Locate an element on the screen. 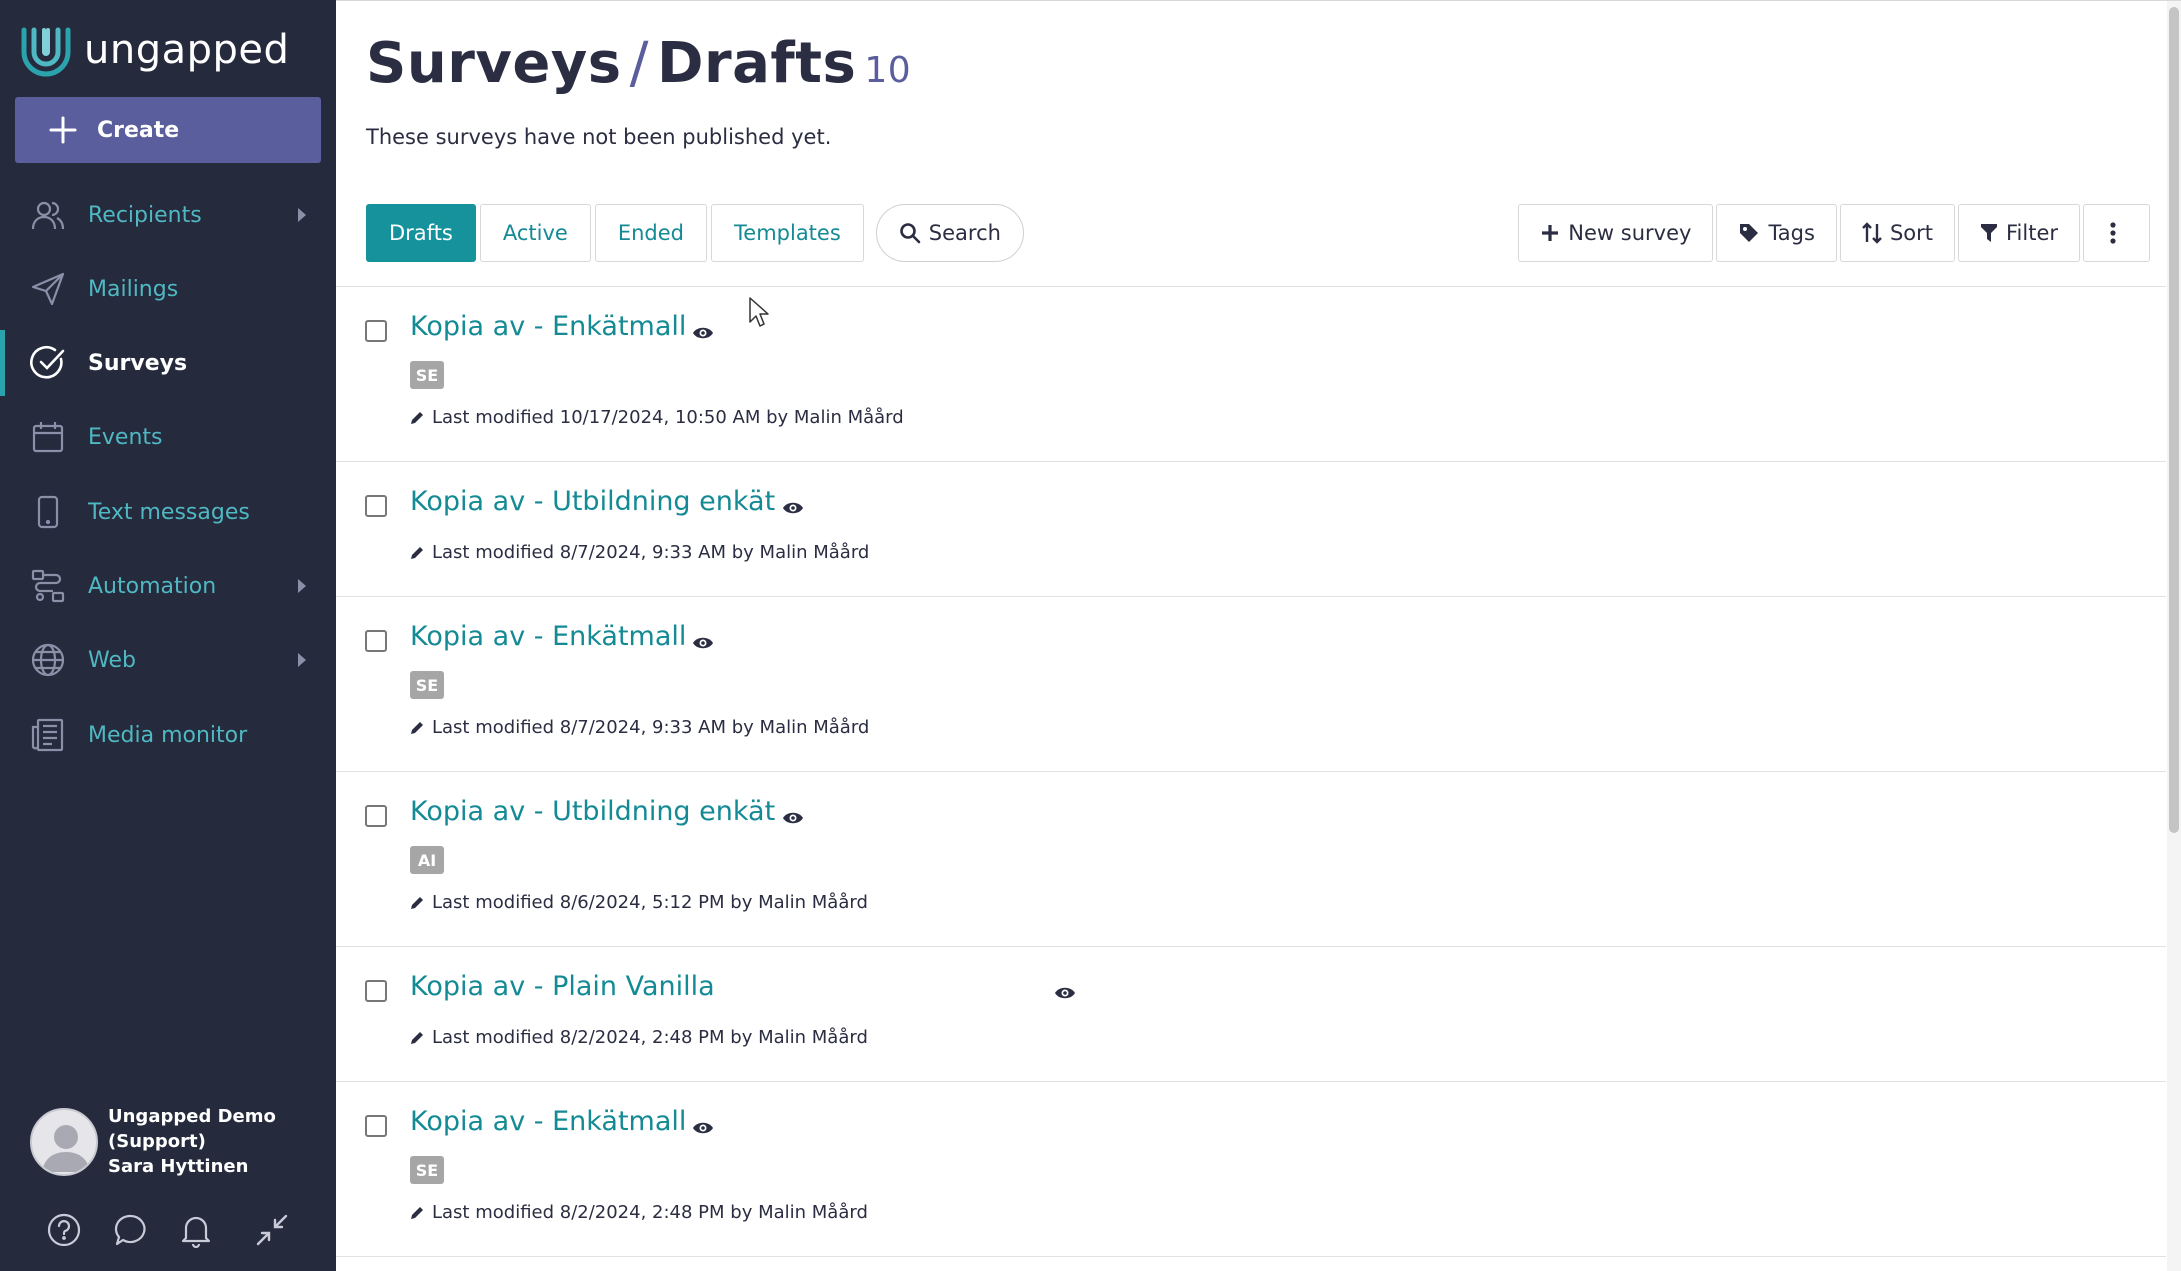  tab-templates: Templates is located at coordinates (787, 233).